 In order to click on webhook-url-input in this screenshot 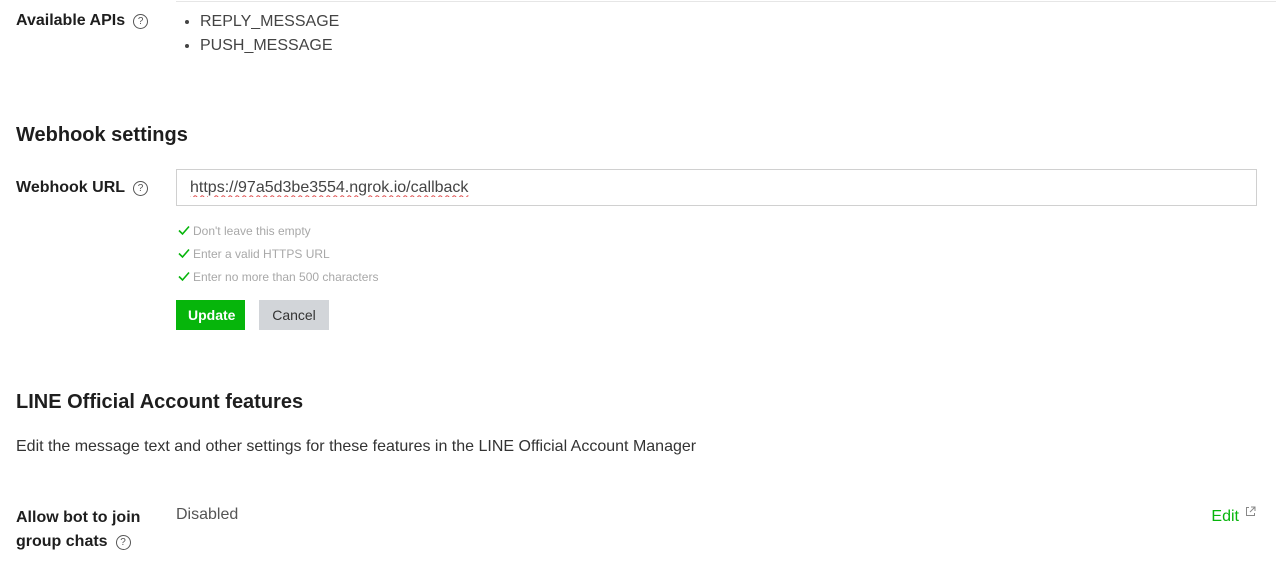, I will do `click(716, 187)`.